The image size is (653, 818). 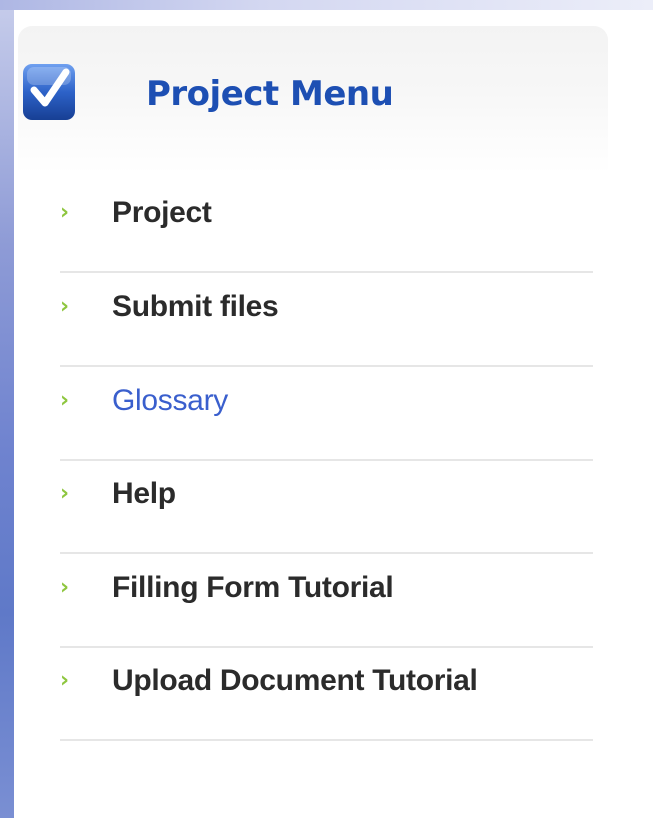 I want to click on menu-item-label: Help, so click(x=144, y=493).